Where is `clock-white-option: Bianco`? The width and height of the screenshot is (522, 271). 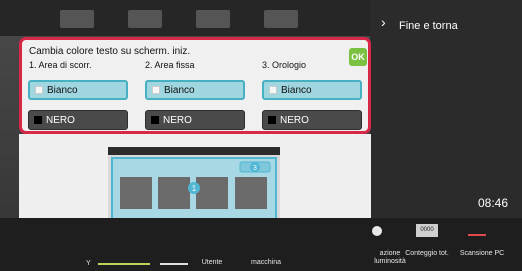
clock-white-option: Bianco is located at coordinates (312, 90).